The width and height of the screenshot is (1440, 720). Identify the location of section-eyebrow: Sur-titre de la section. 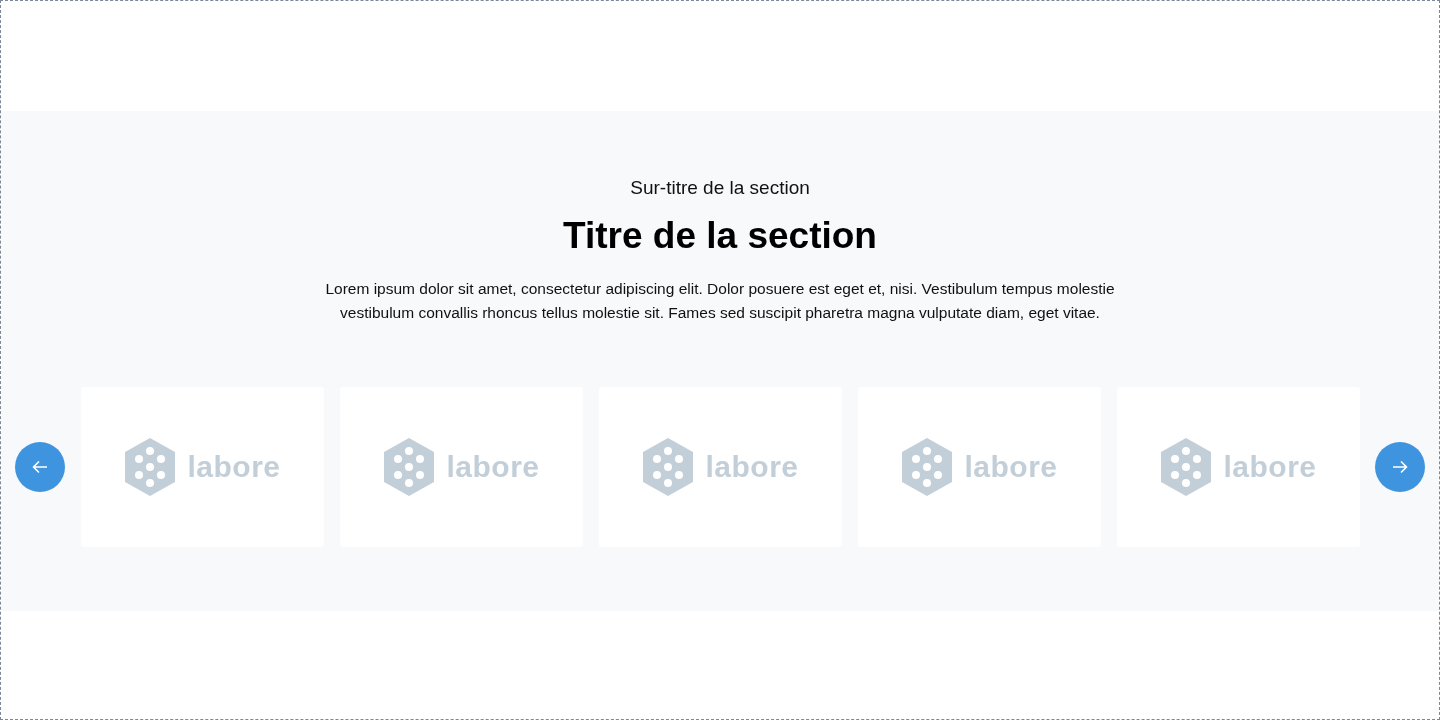
(720, 188).